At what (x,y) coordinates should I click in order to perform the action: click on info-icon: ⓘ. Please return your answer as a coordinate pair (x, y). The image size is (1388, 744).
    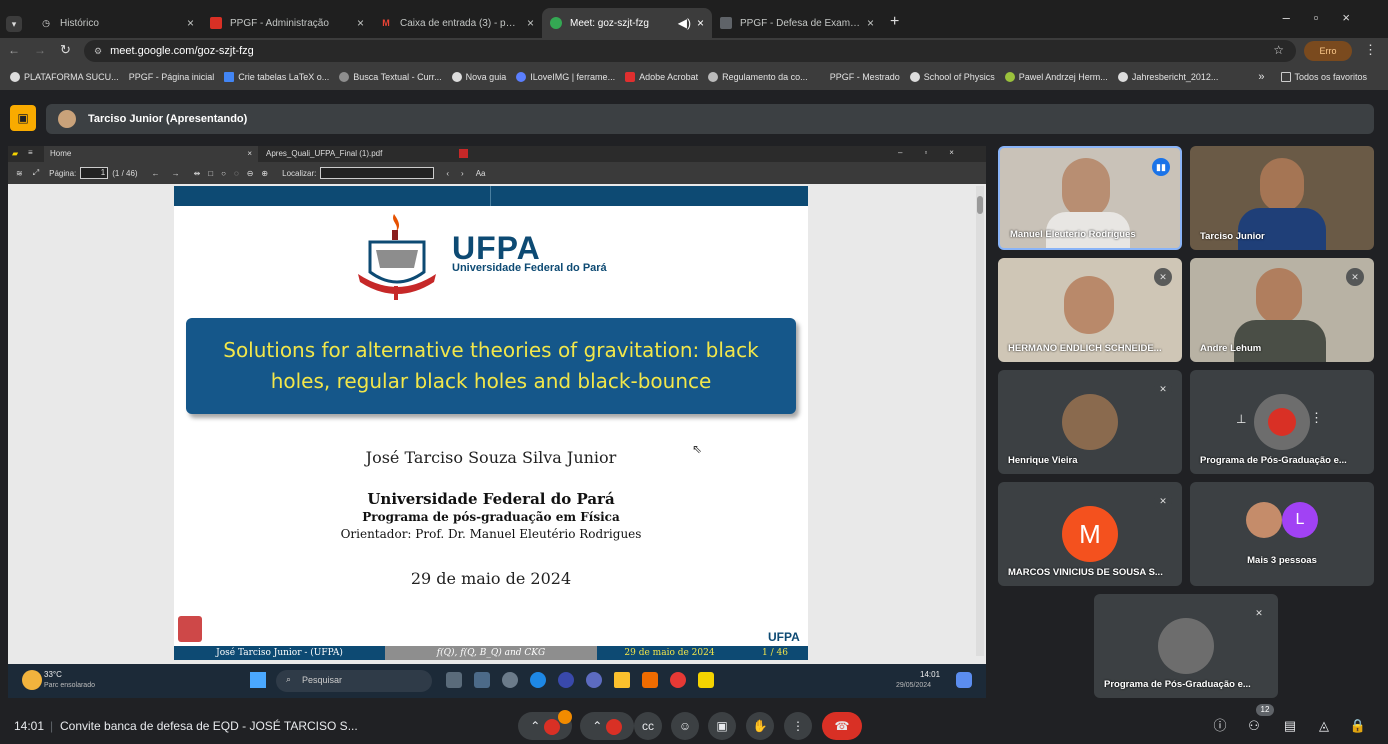
    Looking at the image, I should click on (1220, 726).